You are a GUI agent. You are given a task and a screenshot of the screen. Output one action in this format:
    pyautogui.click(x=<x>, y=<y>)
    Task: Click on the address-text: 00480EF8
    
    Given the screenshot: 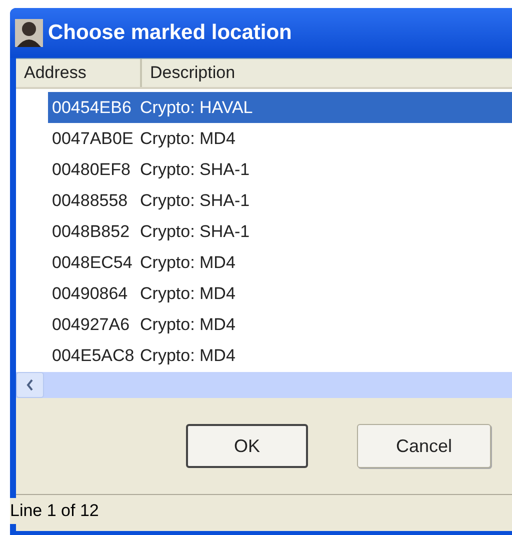 What is the action you would take?
    pyautogui.click(x=91, y=169)
    